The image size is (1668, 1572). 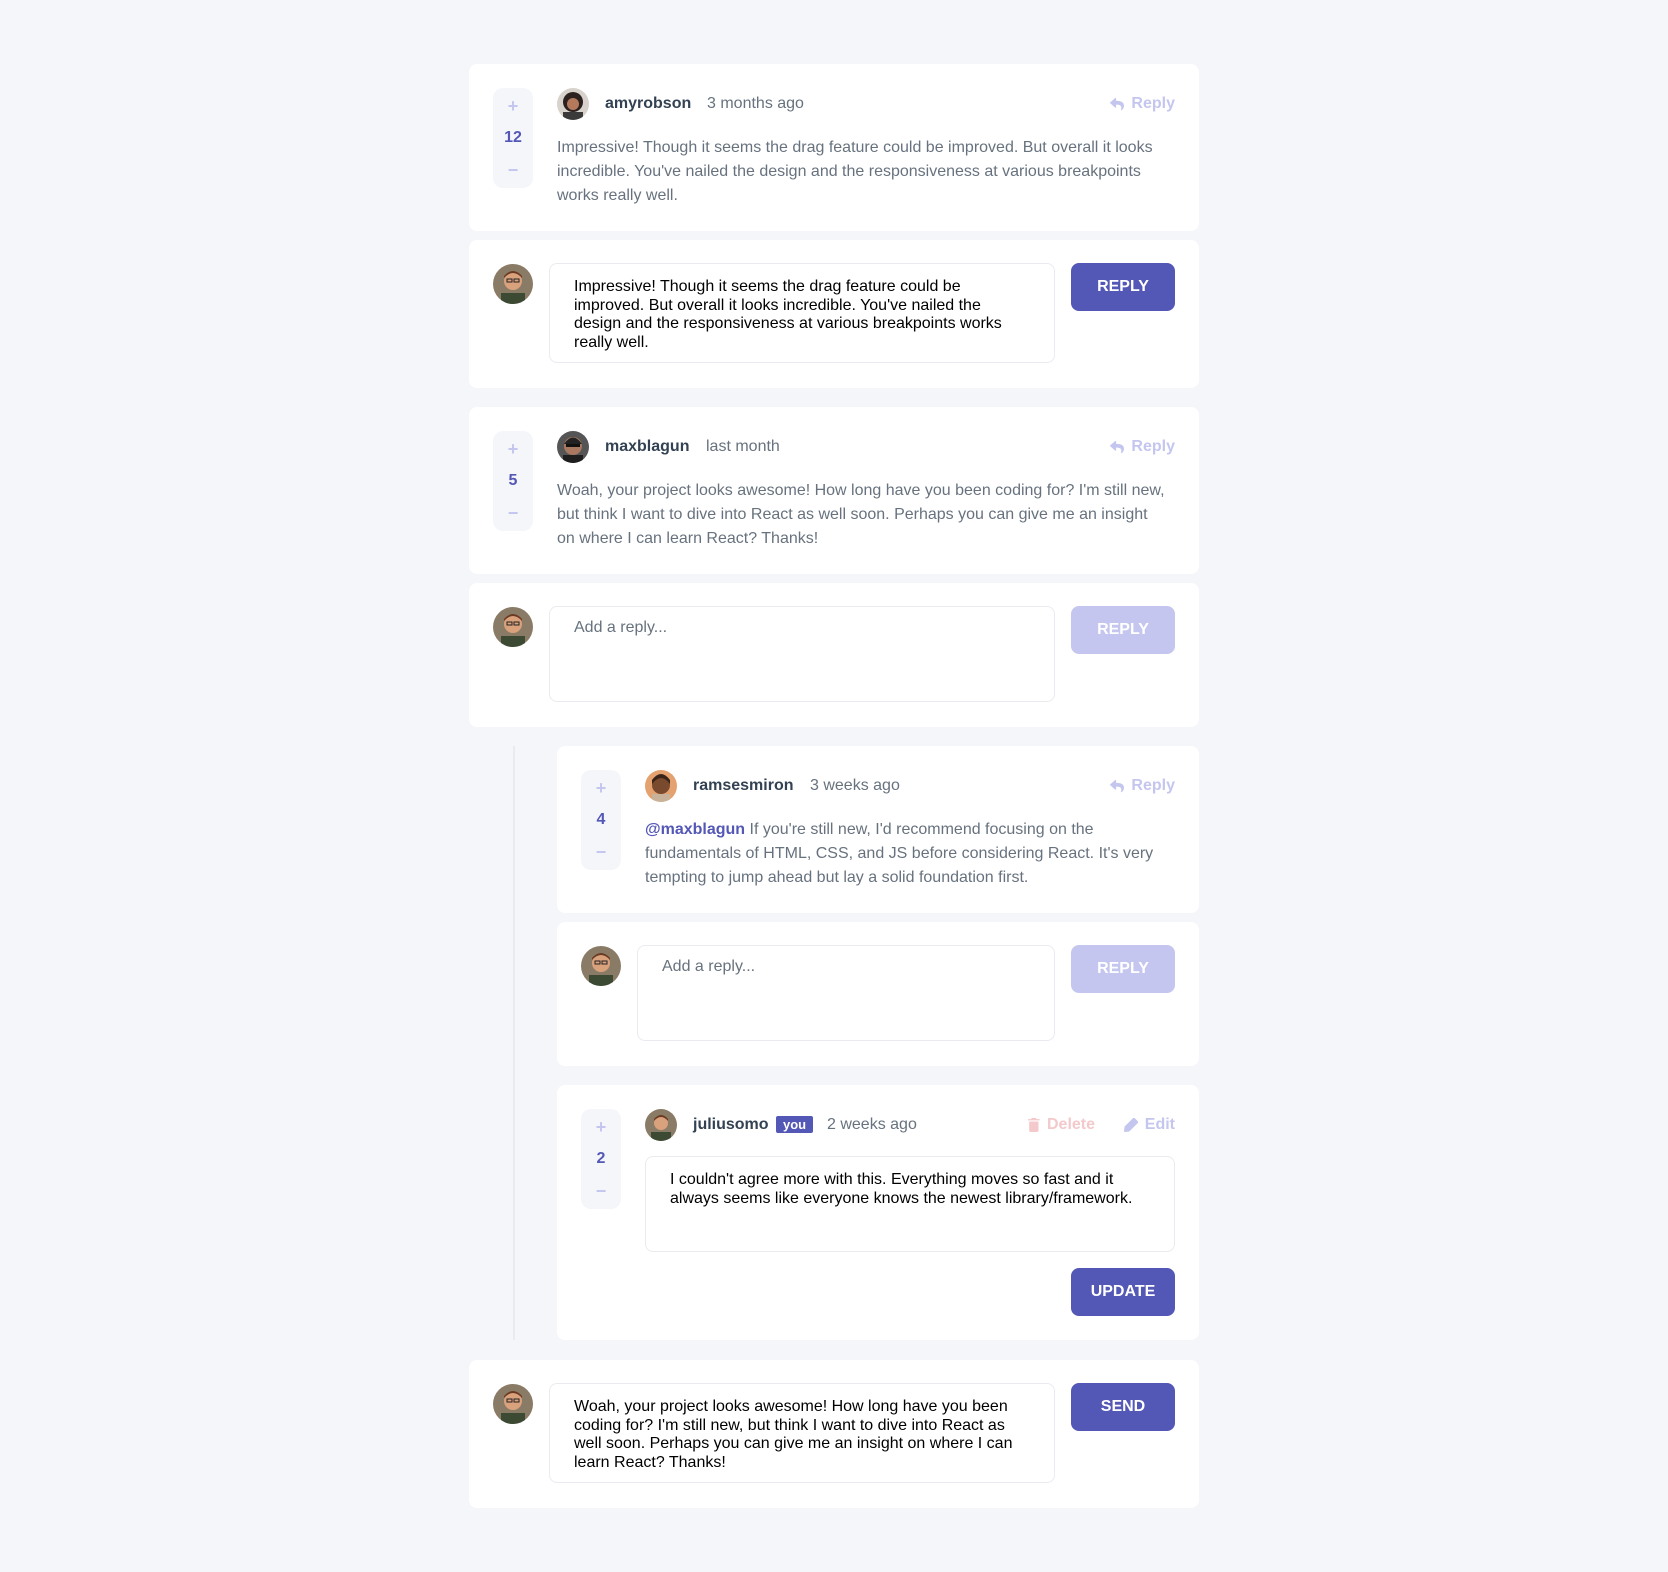 I want to click on score: 12, so click(x=513, y=137).